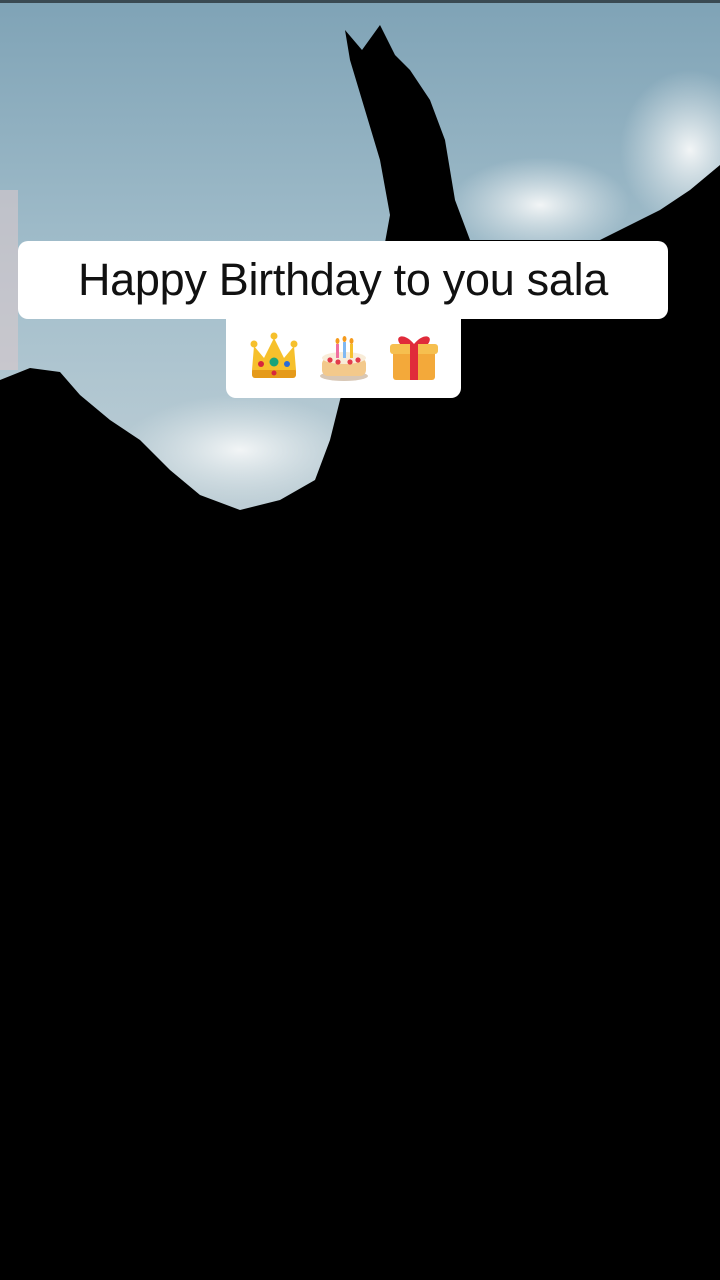  I want to click on caption-text: Happy Birthday to you sala, so click(343, 280).